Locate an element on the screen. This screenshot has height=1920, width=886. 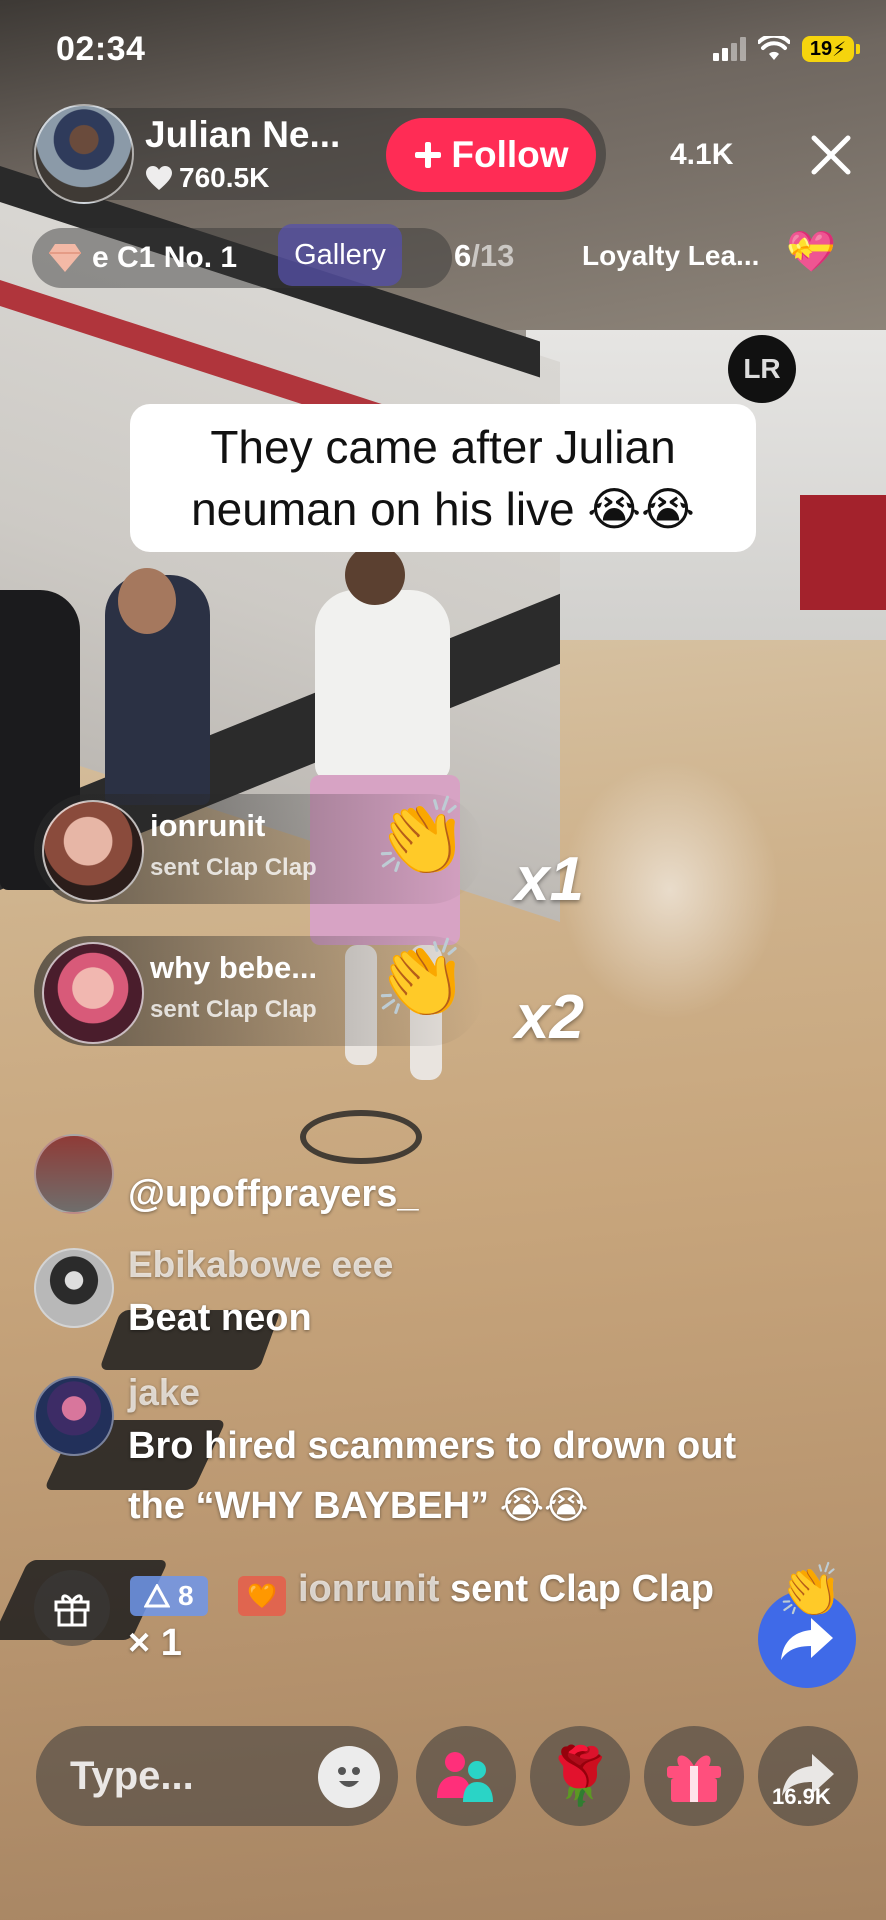
smiley-icon is located at coordinates (349, 1777).